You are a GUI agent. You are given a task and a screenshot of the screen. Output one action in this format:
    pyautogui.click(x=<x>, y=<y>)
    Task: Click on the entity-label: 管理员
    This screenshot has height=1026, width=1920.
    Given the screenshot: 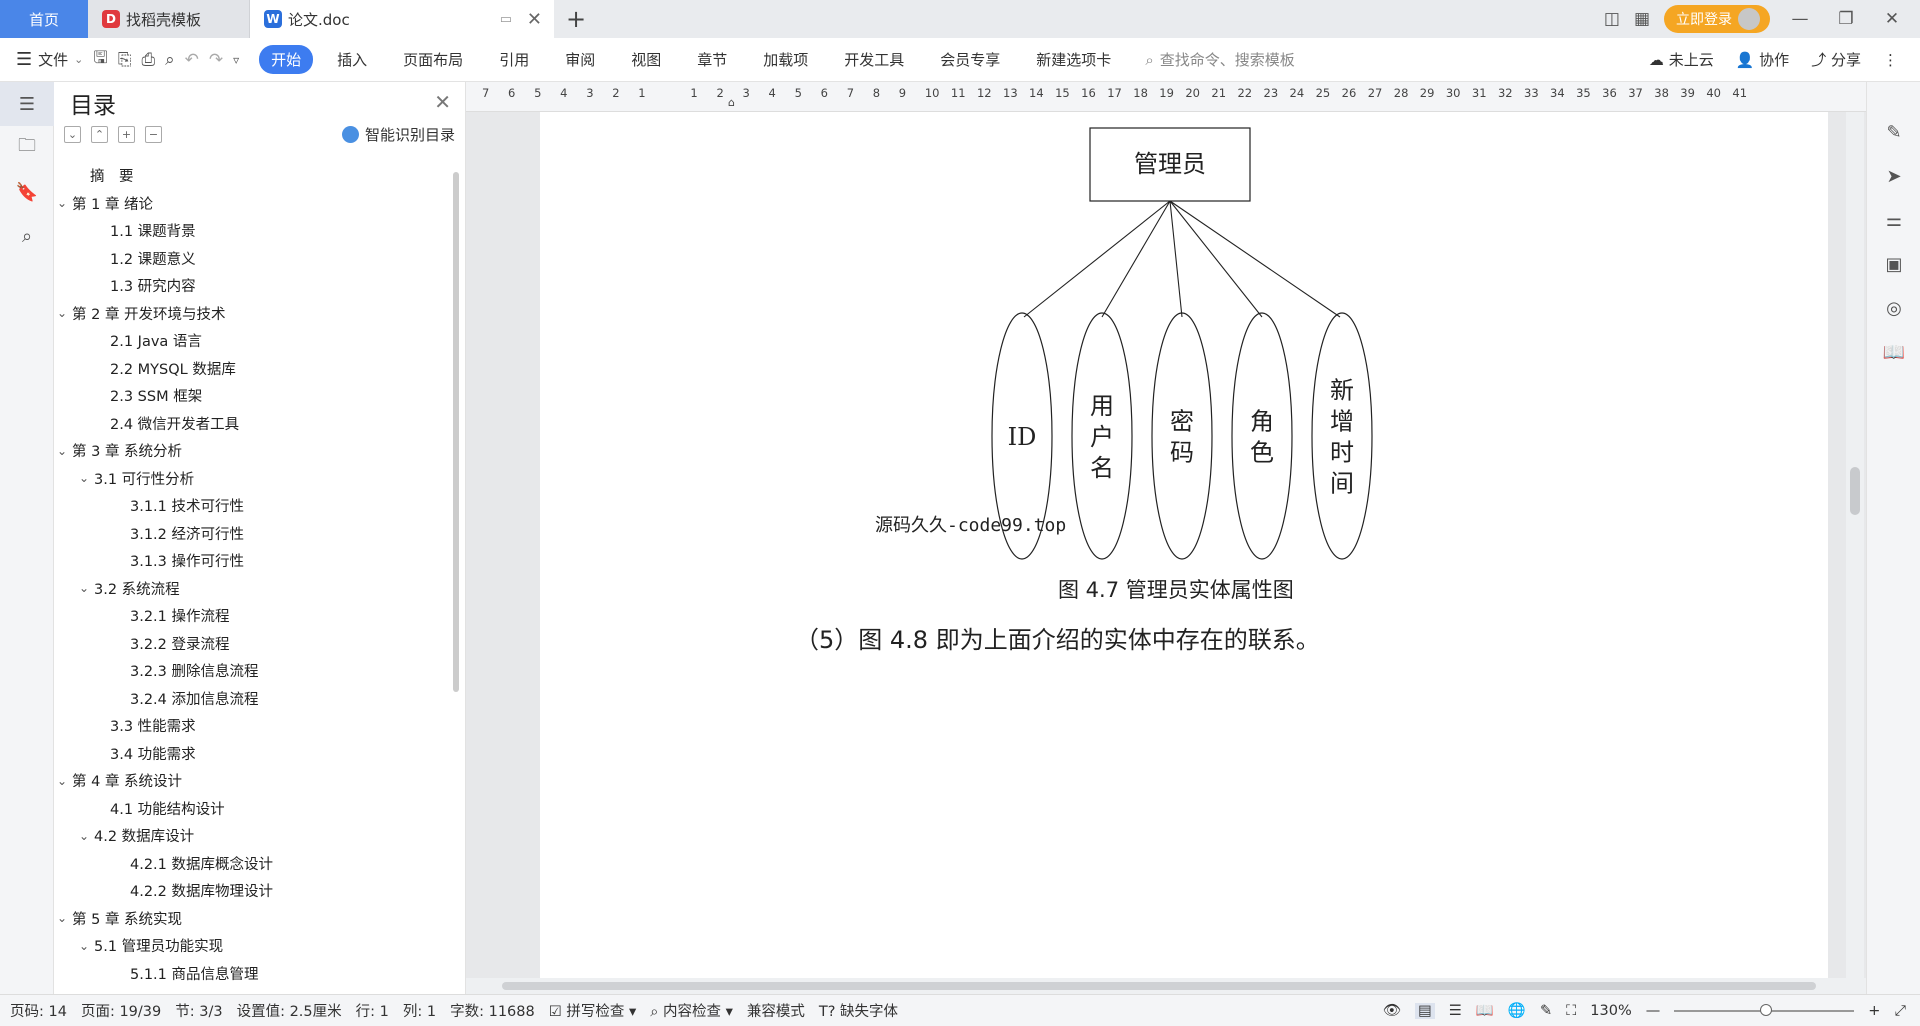 What is the action you would take?
    pyautogui.click(x=1170, y=164)
    